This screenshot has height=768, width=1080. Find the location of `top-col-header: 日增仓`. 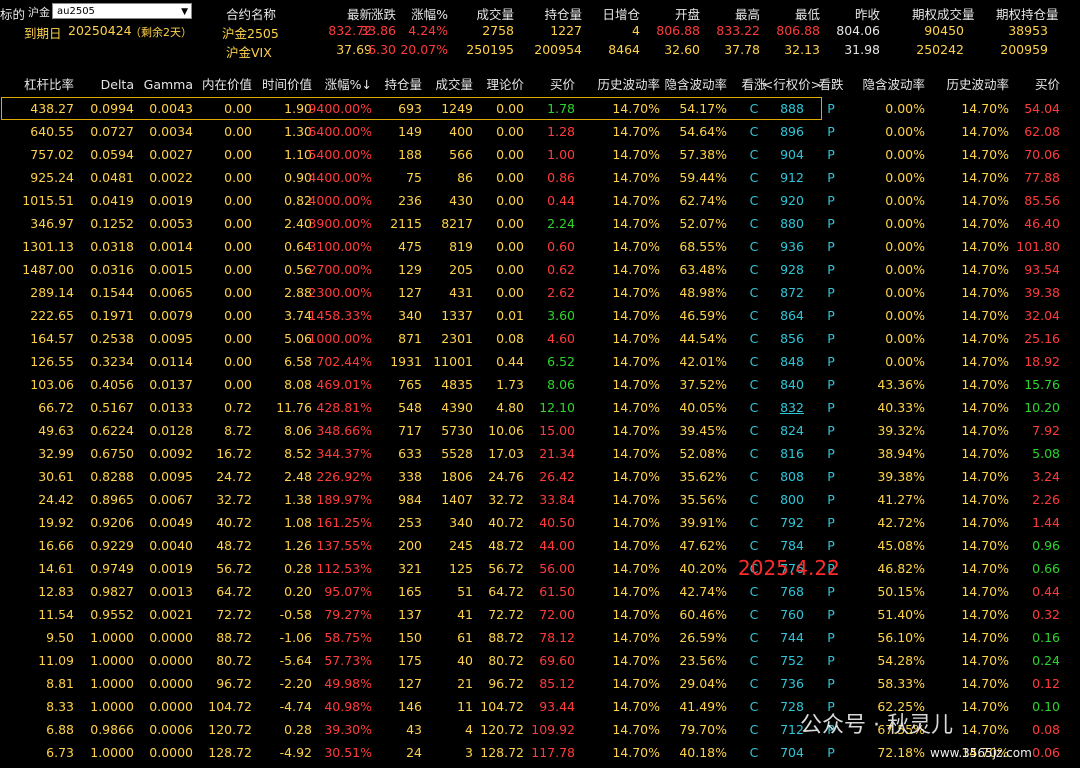

top-col-header: 日增仓 is located at coordinates (621, 14).